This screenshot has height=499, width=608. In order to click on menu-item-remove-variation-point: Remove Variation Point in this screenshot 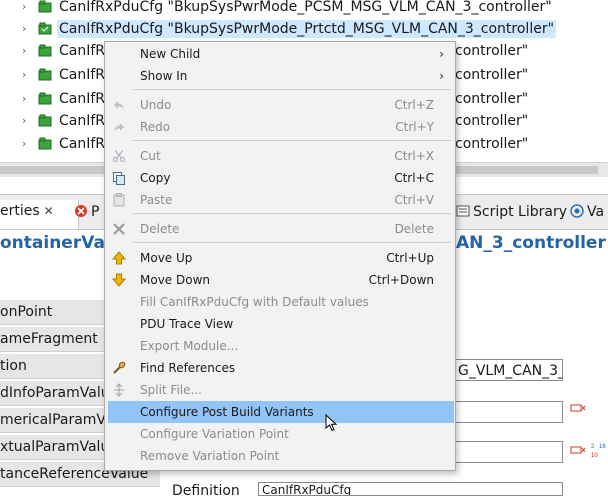, I will do `click(280, 456)`.